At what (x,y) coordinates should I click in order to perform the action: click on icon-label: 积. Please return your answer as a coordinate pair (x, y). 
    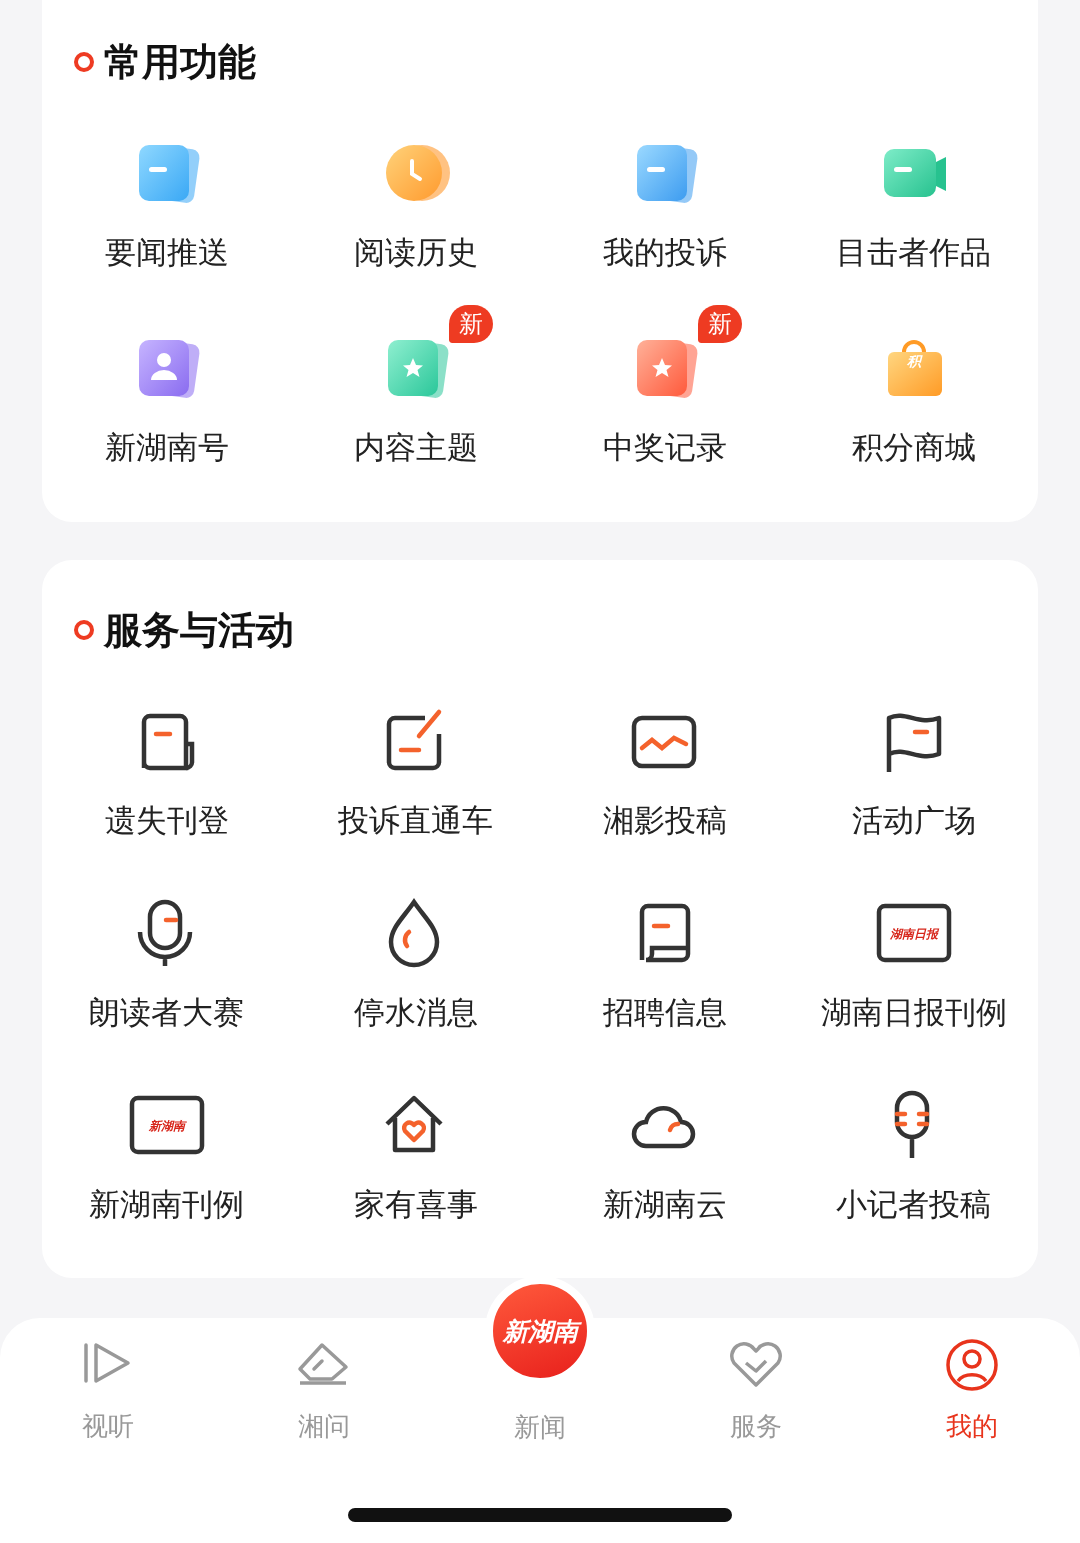
    Looking at the image, I should click on (914, 362).